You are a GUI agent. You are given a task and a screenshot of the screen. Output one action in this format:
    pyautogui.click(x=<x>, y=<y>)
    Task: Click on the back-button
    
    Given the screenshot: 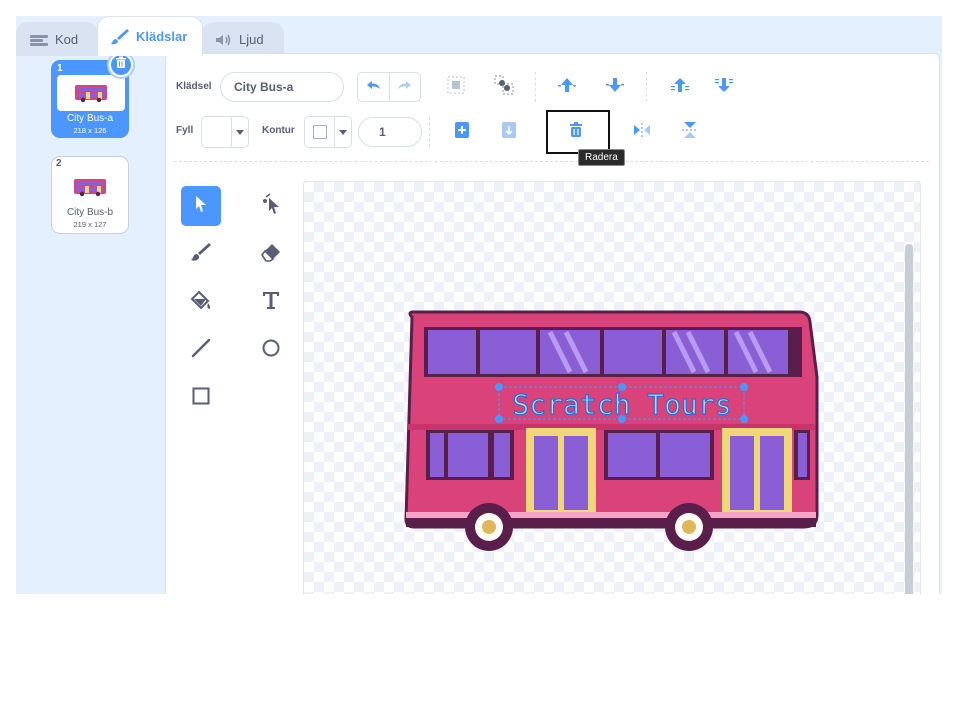 What is the action you would take?
    pyautogui.click(x=724, y=87)
    